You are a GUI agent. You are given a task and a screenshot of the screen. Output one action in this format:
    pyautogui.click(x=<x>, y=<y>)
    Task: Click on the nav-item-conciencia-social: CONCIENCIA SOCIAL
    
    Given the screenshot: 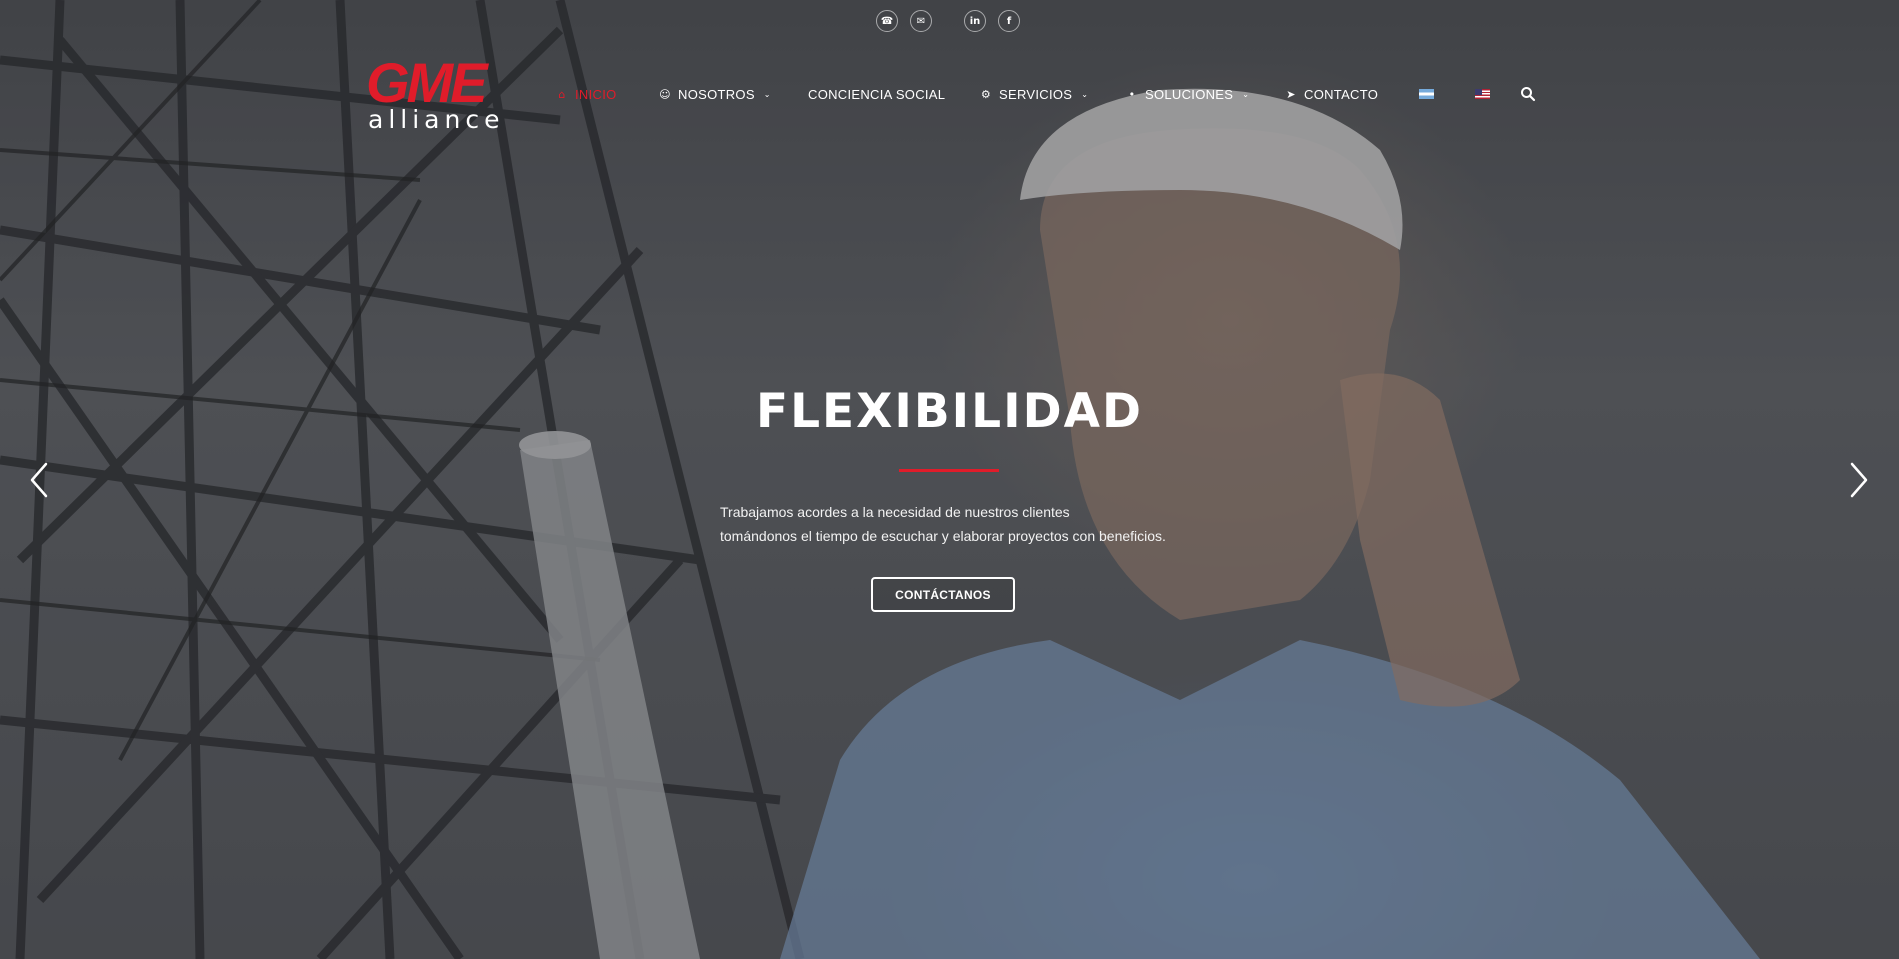 What is the action you would take?
    pyautogui.click(x=876, y=94)
    